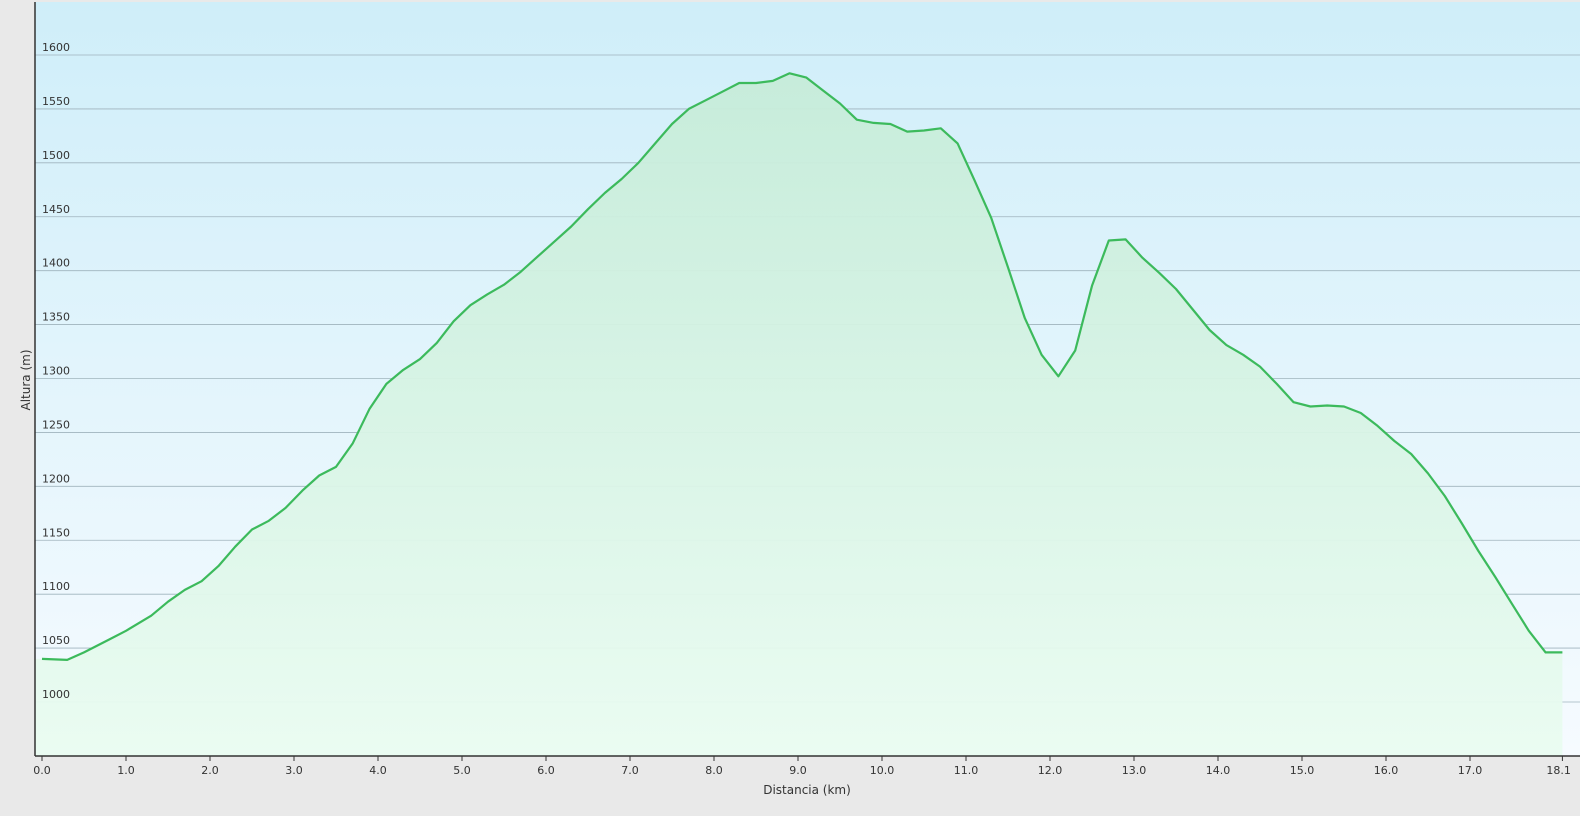 The image size is (1580, 816). Describe the element at coordinates (210, 770) in the screenshot. I see `x-tick-label: 2.0` at that location.